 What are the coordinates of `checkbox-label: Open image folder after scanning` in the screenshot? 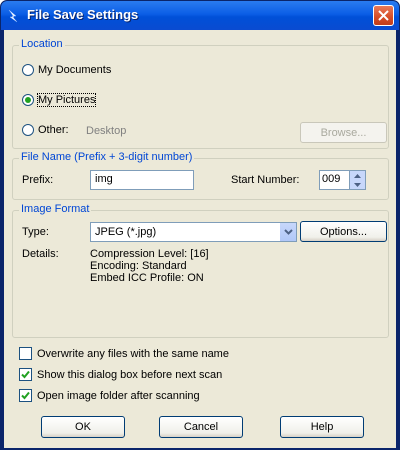 It's located at (118, 395).